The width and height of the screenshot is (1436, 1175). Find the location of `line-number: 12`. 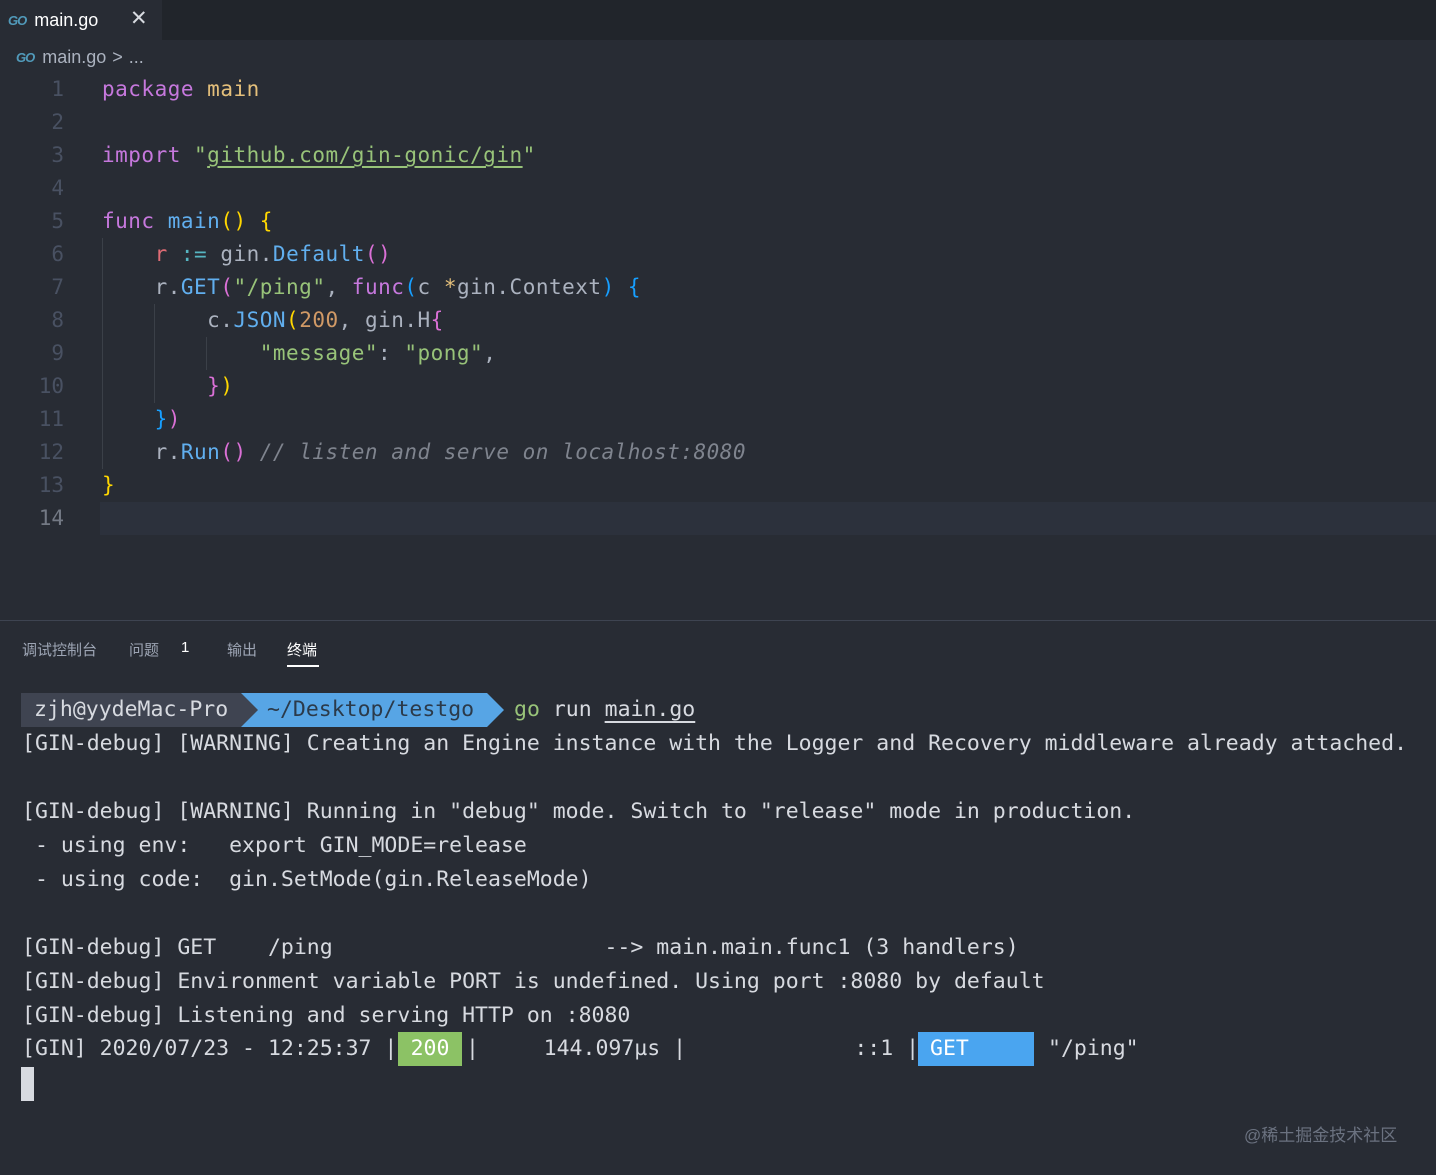

line-number: 12 is located at coordinates (51, 452).